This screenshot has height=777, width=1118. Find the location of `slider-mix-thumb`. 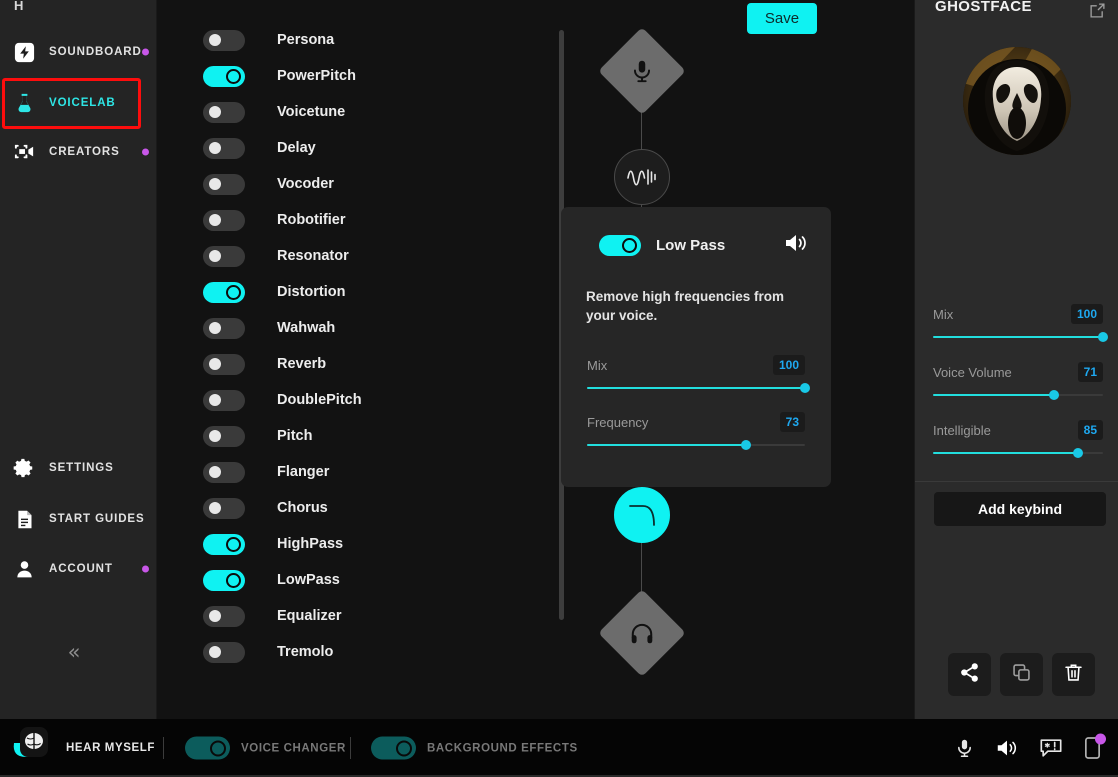

slider-mix-thumb is located at coordinates (805, 388).